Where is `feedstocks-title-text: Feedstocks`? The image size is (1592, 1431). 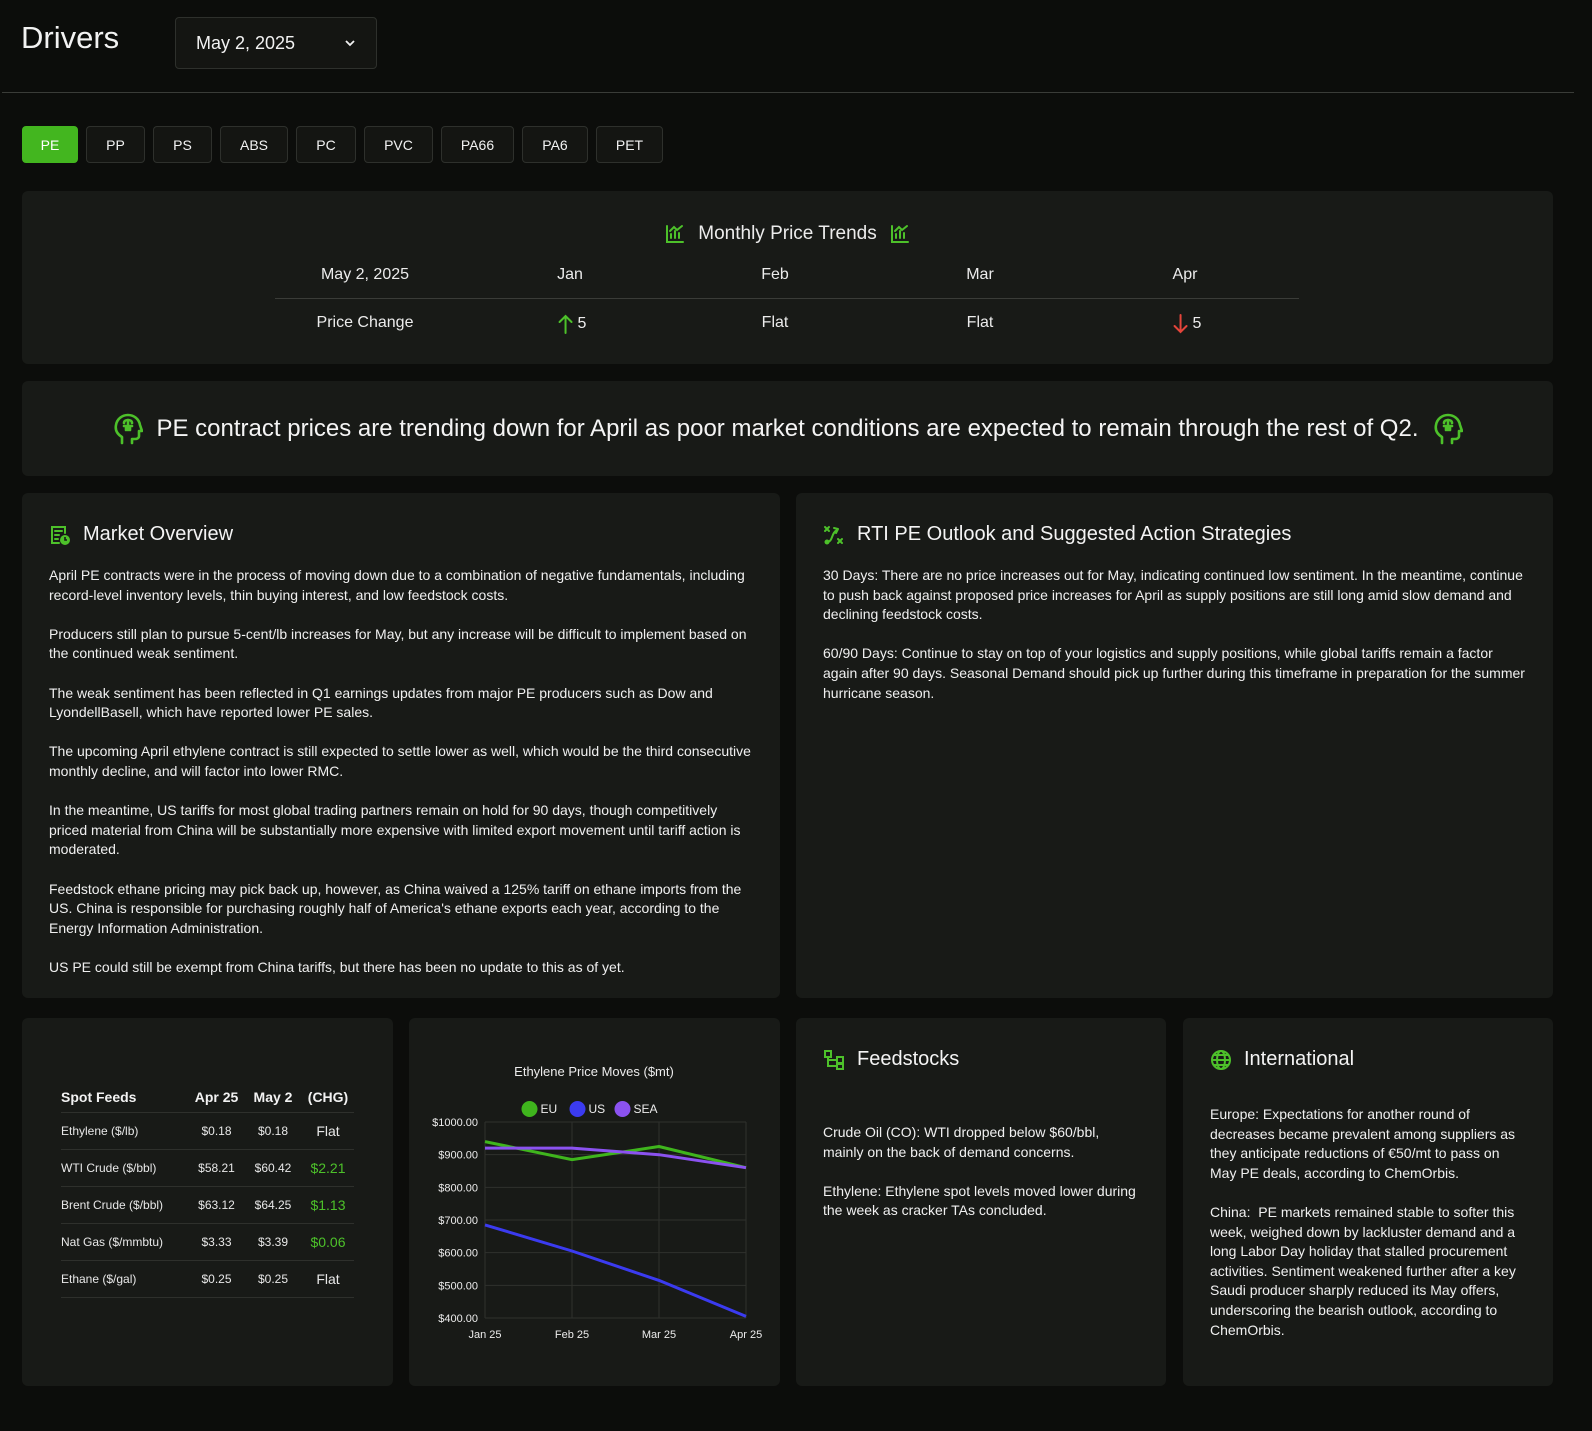
feedstocks-title-text: Feedstocks is located at coordinates (908, 1059).